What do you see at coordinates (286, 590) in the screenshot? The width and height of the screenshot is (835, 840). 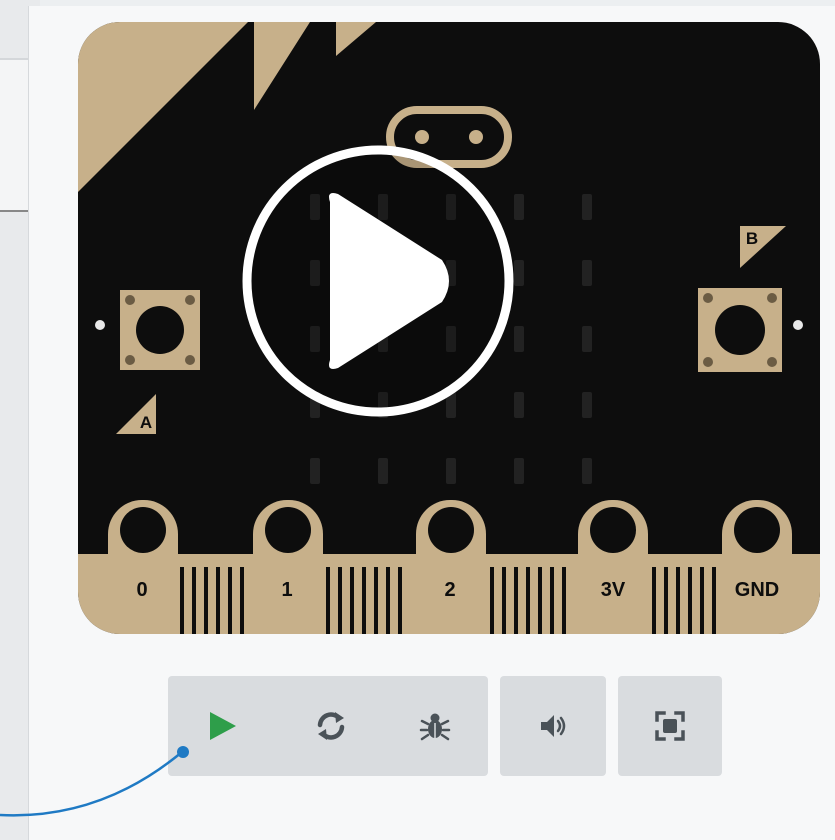 I see `pin-label-1: 1` at bounding box center [286, 590].